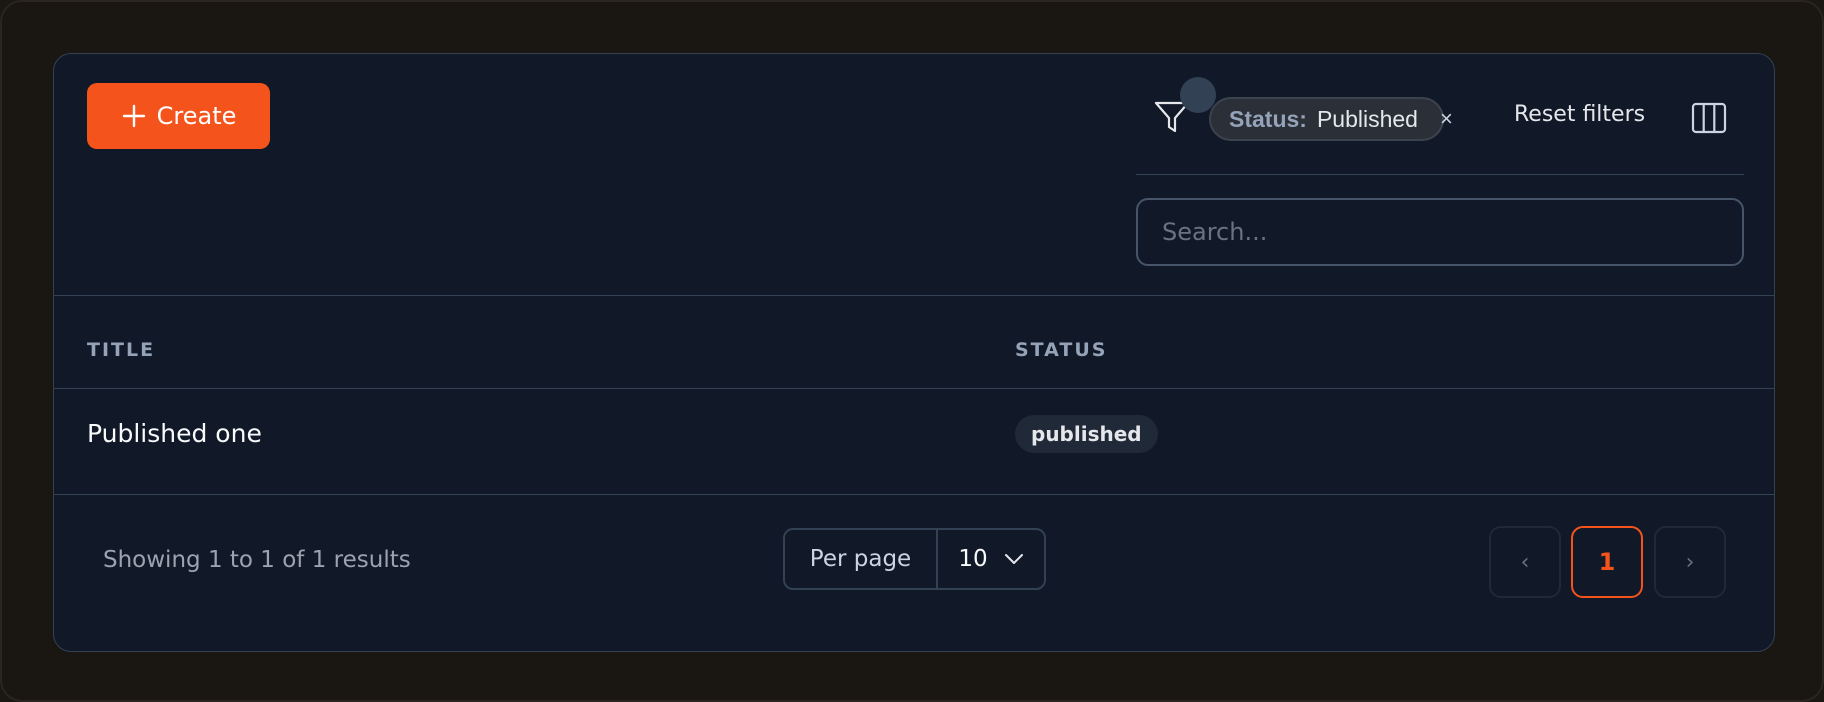 This screenshot has height=702, width=1824. Describe the element at coordinates (914, 295) in the screenshot. I see `header-top-border` at that location.